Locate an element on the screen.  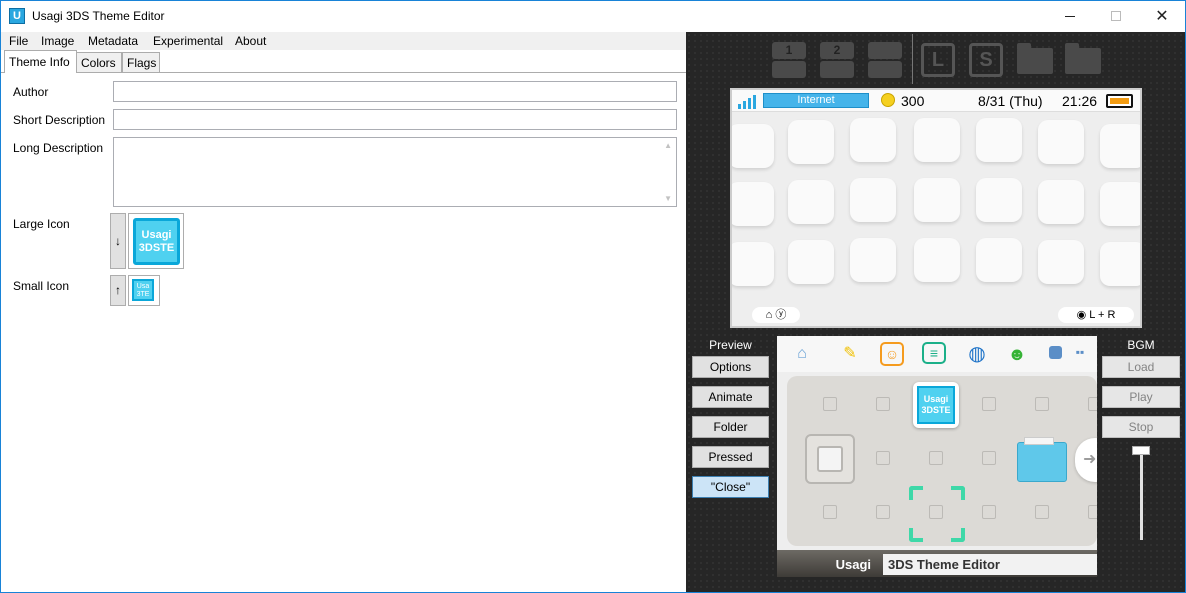
slot-3-lower is located at coordinates (885, 69).